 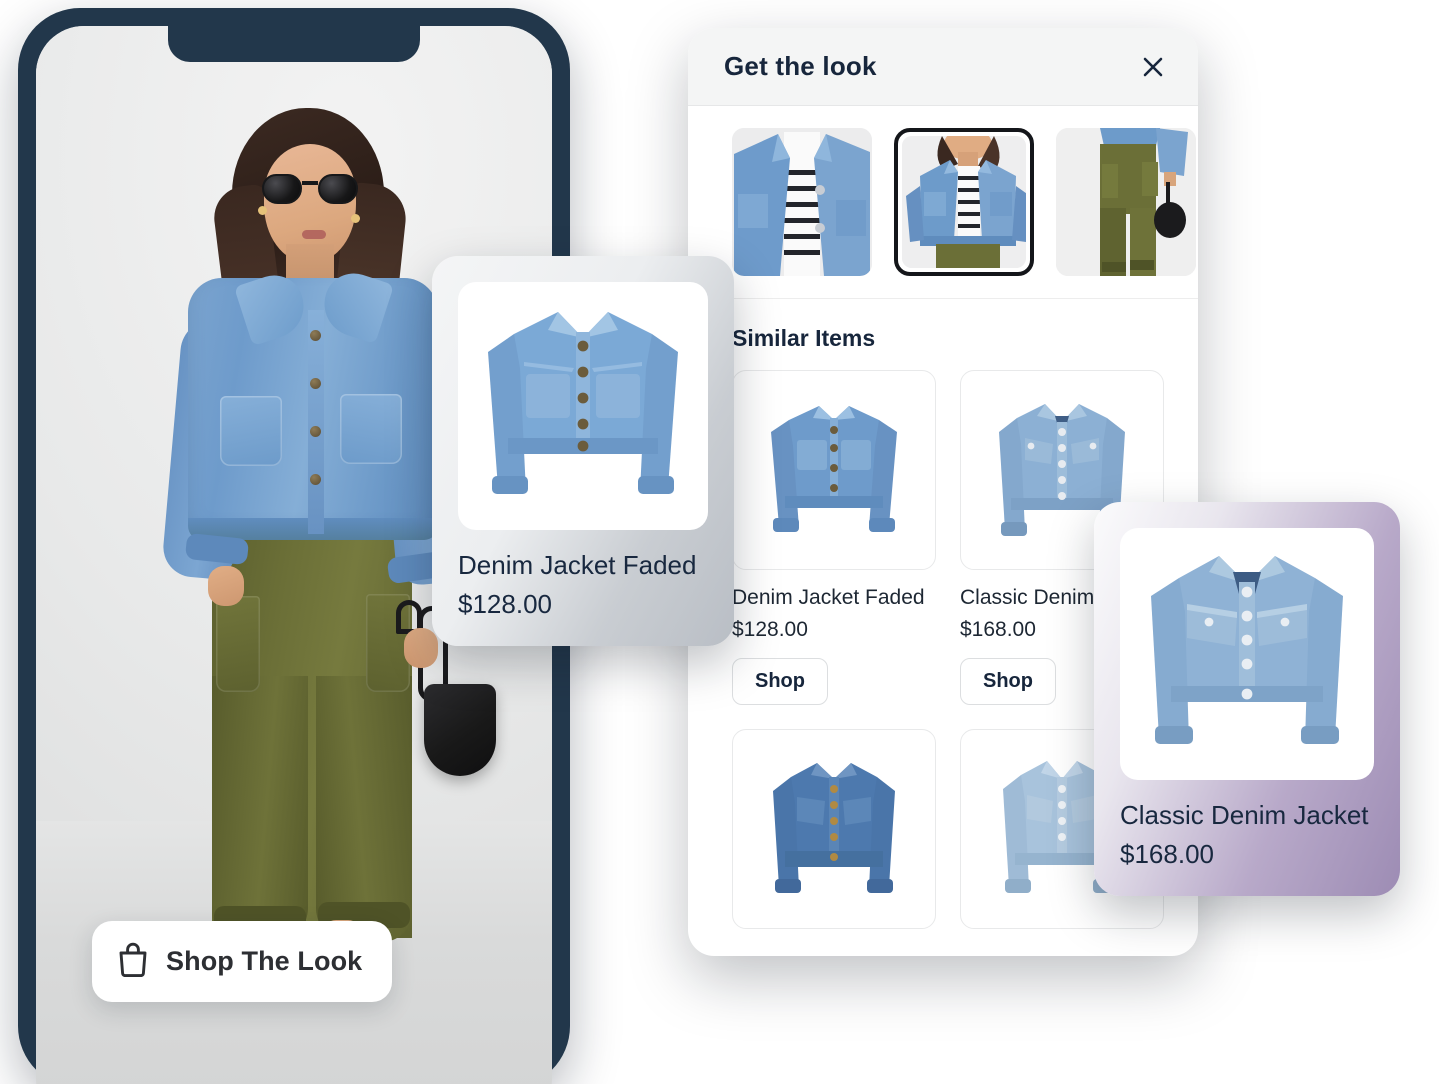 What do you see at coordinates (310, 183) in the screenshot?
I see `sunglass-bridge` at bounding box center [310, 183].